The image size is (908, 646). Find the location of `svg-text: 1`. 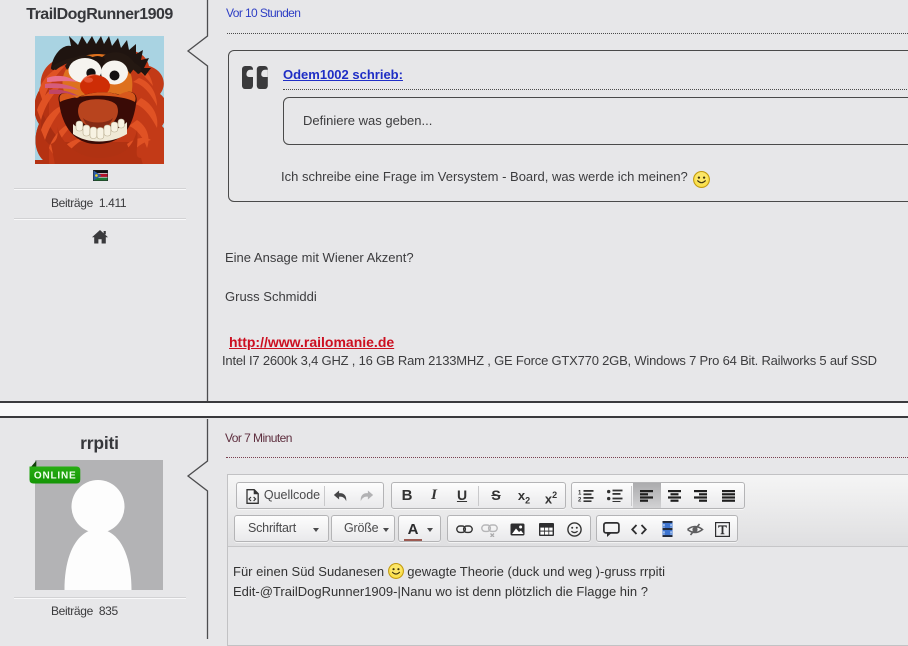

svg-text: 1 is located at coordinates (580, 494).